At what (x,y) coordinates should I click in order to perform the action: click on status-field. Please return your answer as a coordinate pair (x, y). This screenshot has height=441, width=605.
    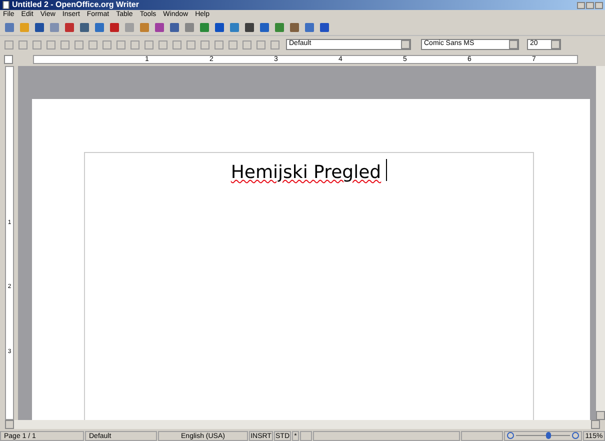
    Looking at the image, I should click on (306, 435).